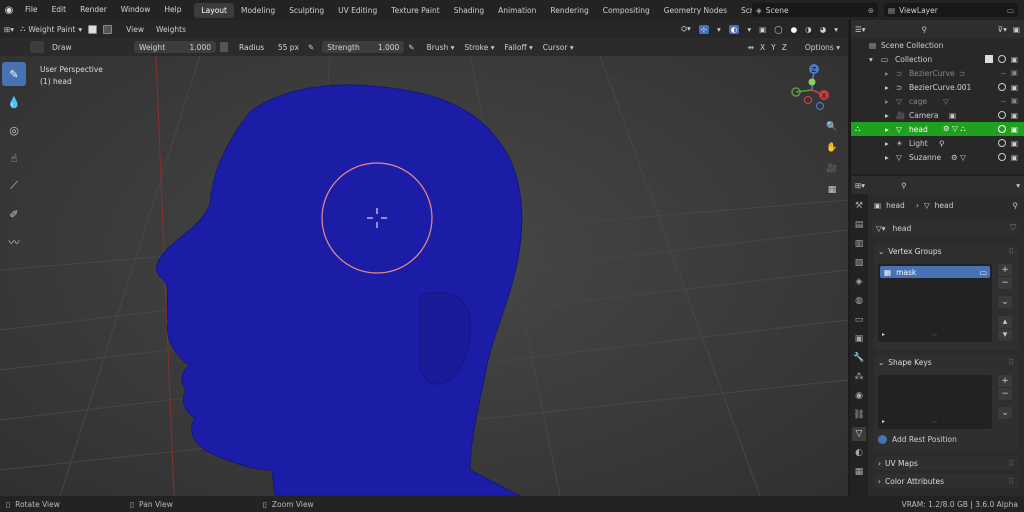  I want to click on grid-view-icon: ▦, so click(832, 190).